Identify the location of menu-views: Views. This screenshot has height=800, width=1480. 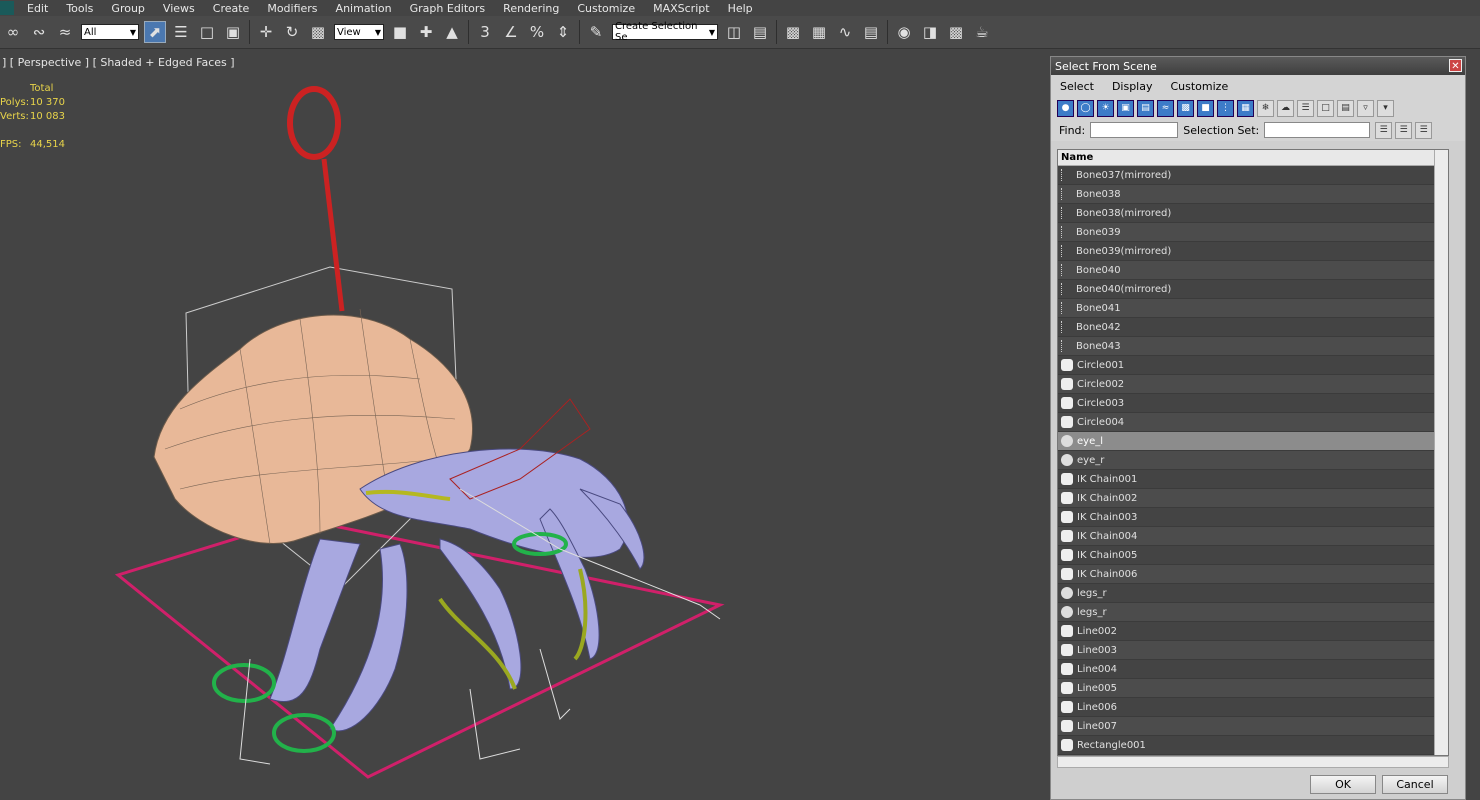
(179, 8).